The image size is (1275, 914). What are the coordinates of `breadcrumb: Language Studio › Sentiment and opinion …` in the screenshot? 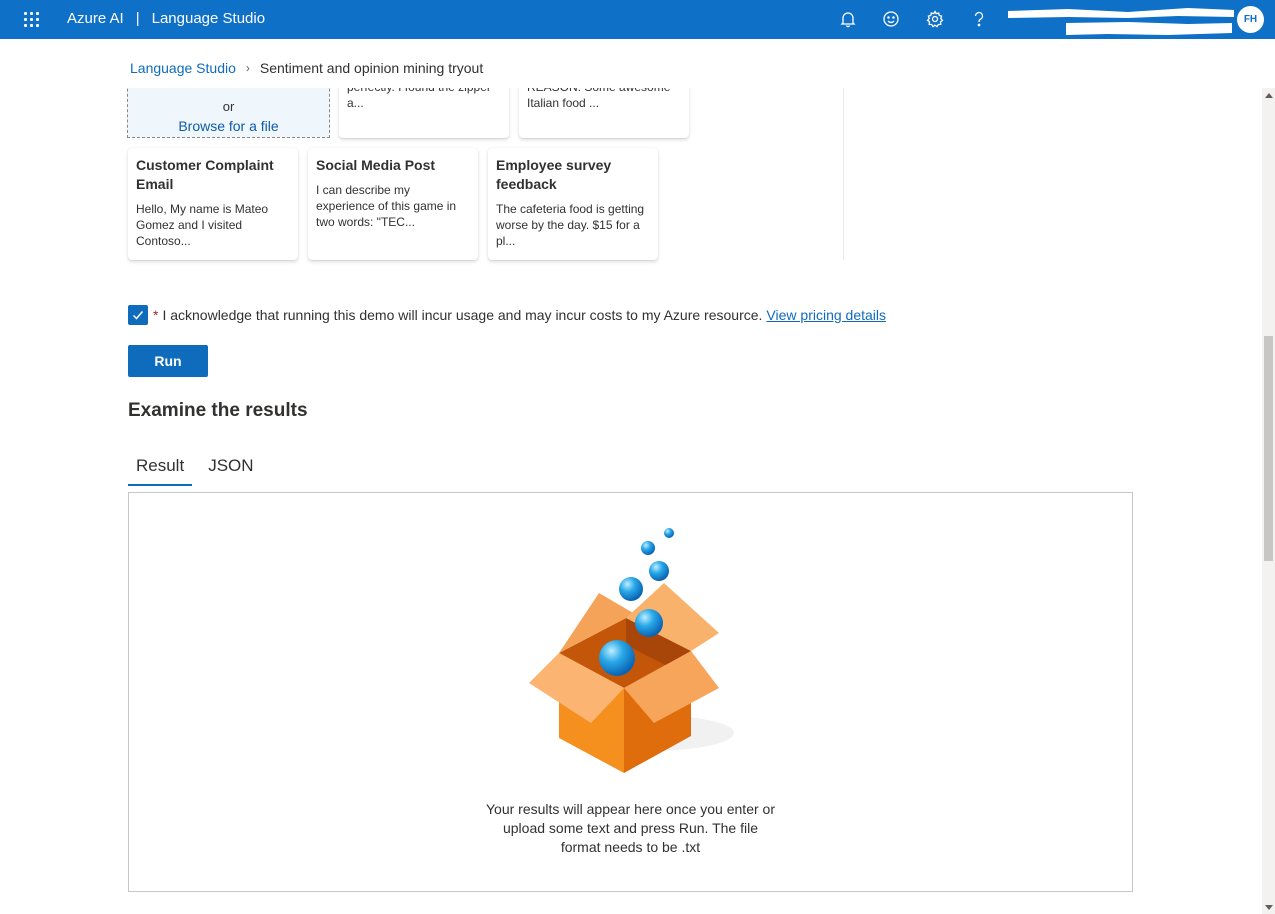 It's located at (306, 68).